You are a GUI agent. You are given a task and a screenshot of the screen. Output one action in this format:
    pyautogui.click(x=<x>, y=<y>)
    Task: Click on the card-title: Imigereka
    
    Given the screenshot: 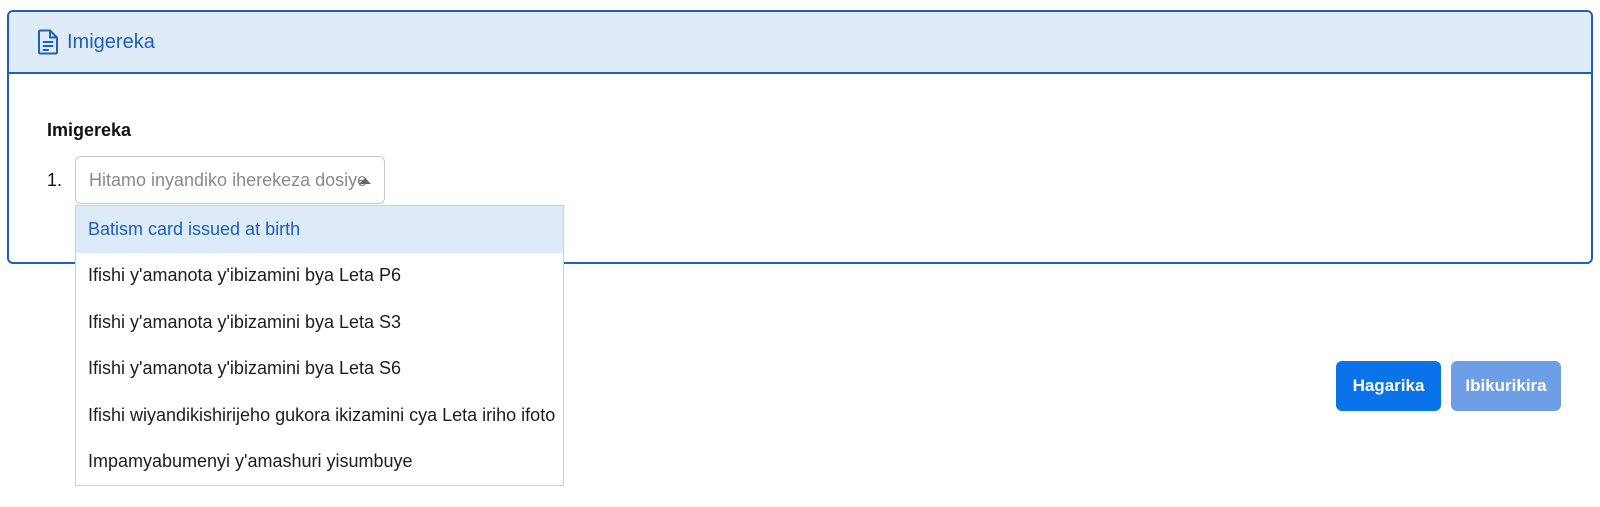 What is the action you would take?
    pyautogui.click(x=111, y=41)
    